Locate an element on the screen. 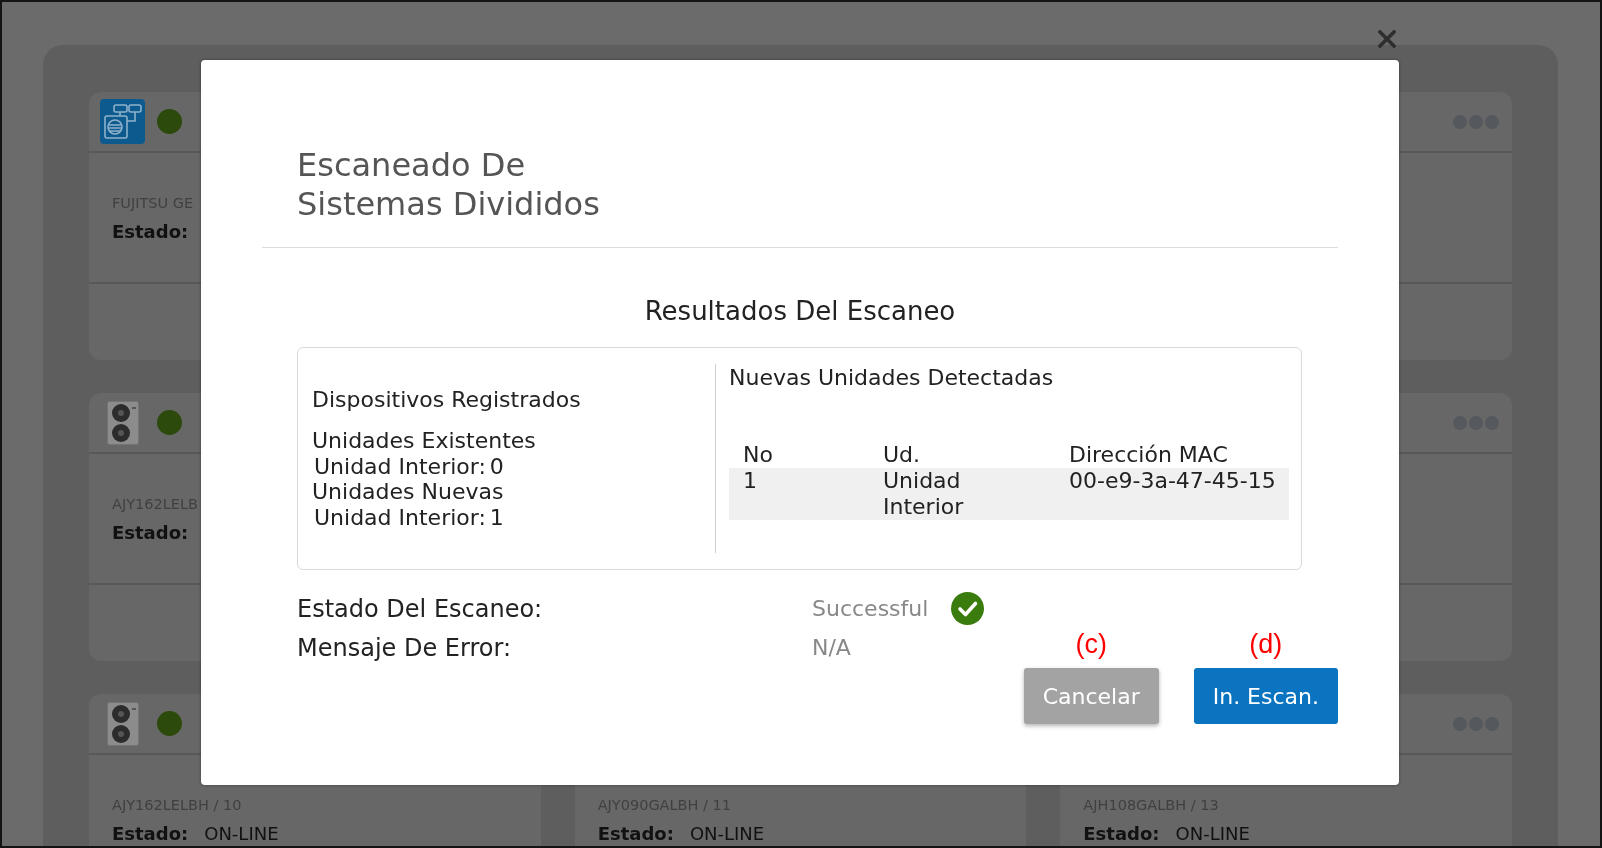  check-icon is located at coordinates (968, 608).